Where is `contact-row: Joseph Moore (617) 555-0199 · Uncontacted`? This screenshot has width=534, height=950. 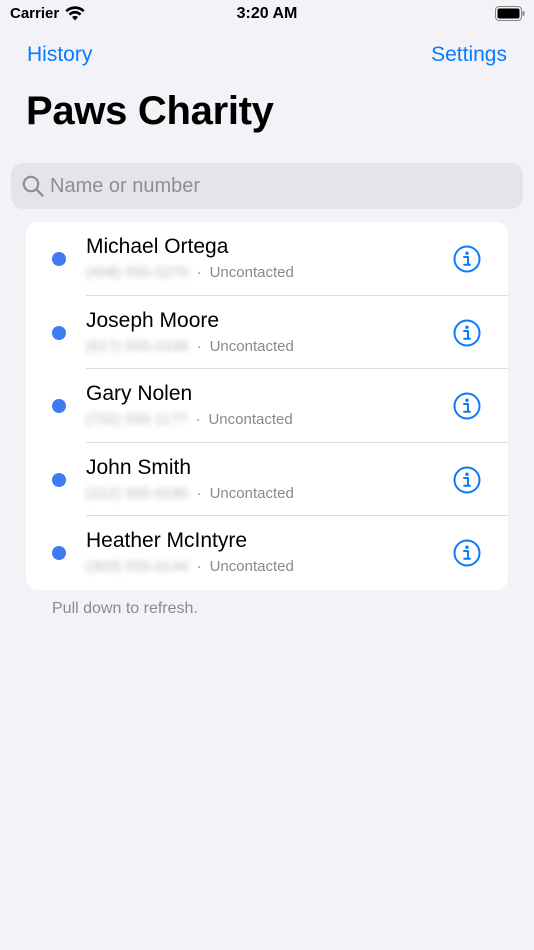 contact-row: Joseph Moore (617) 555-0199 · Uncontacted is located at coordinates (267, 333).